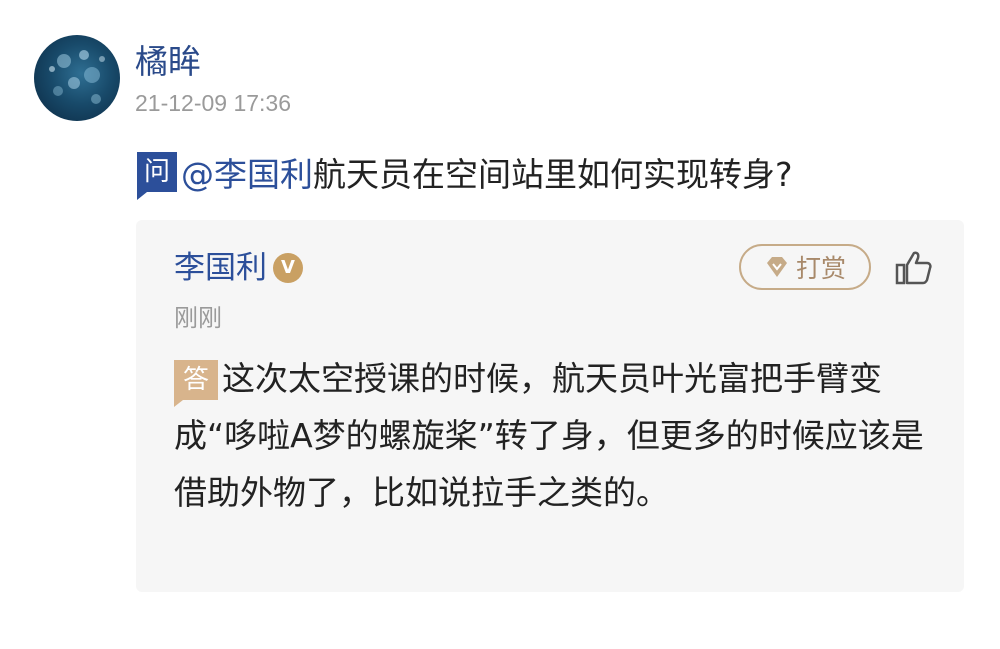 This screenshot has width=1000, height=649. I want to click on answer-time: 刚刚, so click(198, 318).